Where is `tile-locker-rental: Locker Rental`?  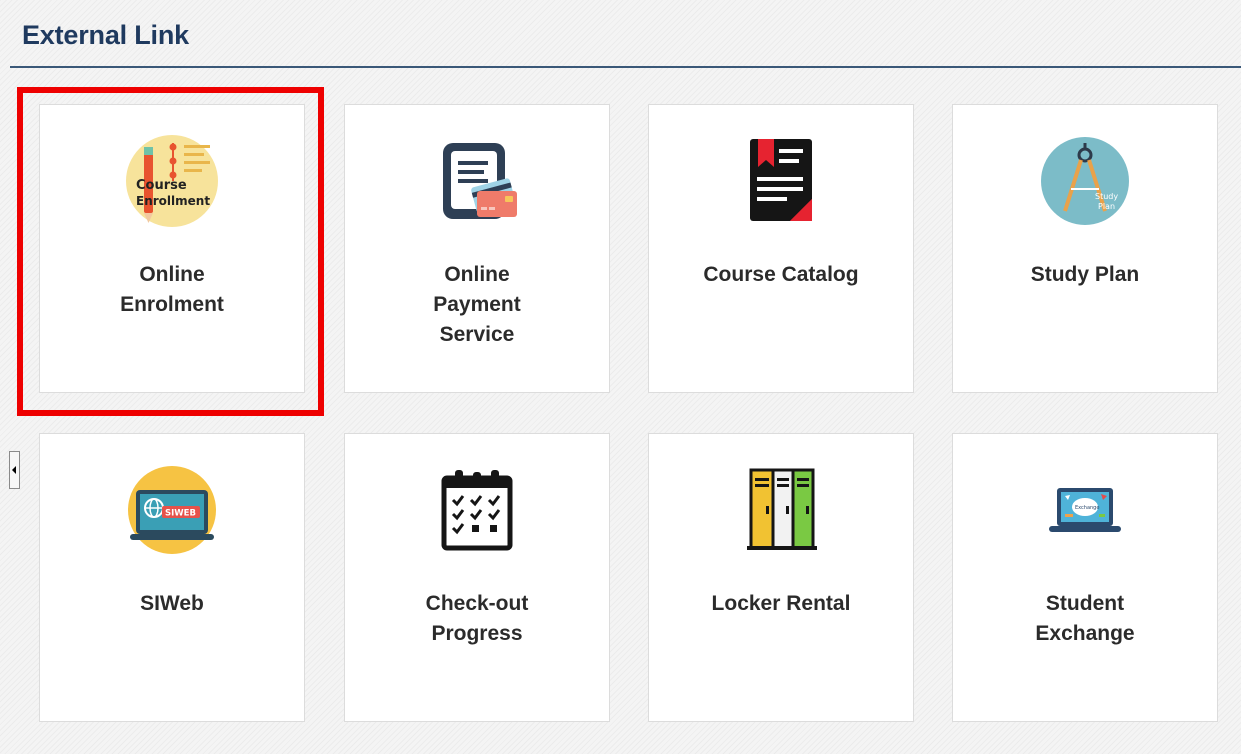
tile-locker-rental: Locker Rental is located at coordinates (781, 577).